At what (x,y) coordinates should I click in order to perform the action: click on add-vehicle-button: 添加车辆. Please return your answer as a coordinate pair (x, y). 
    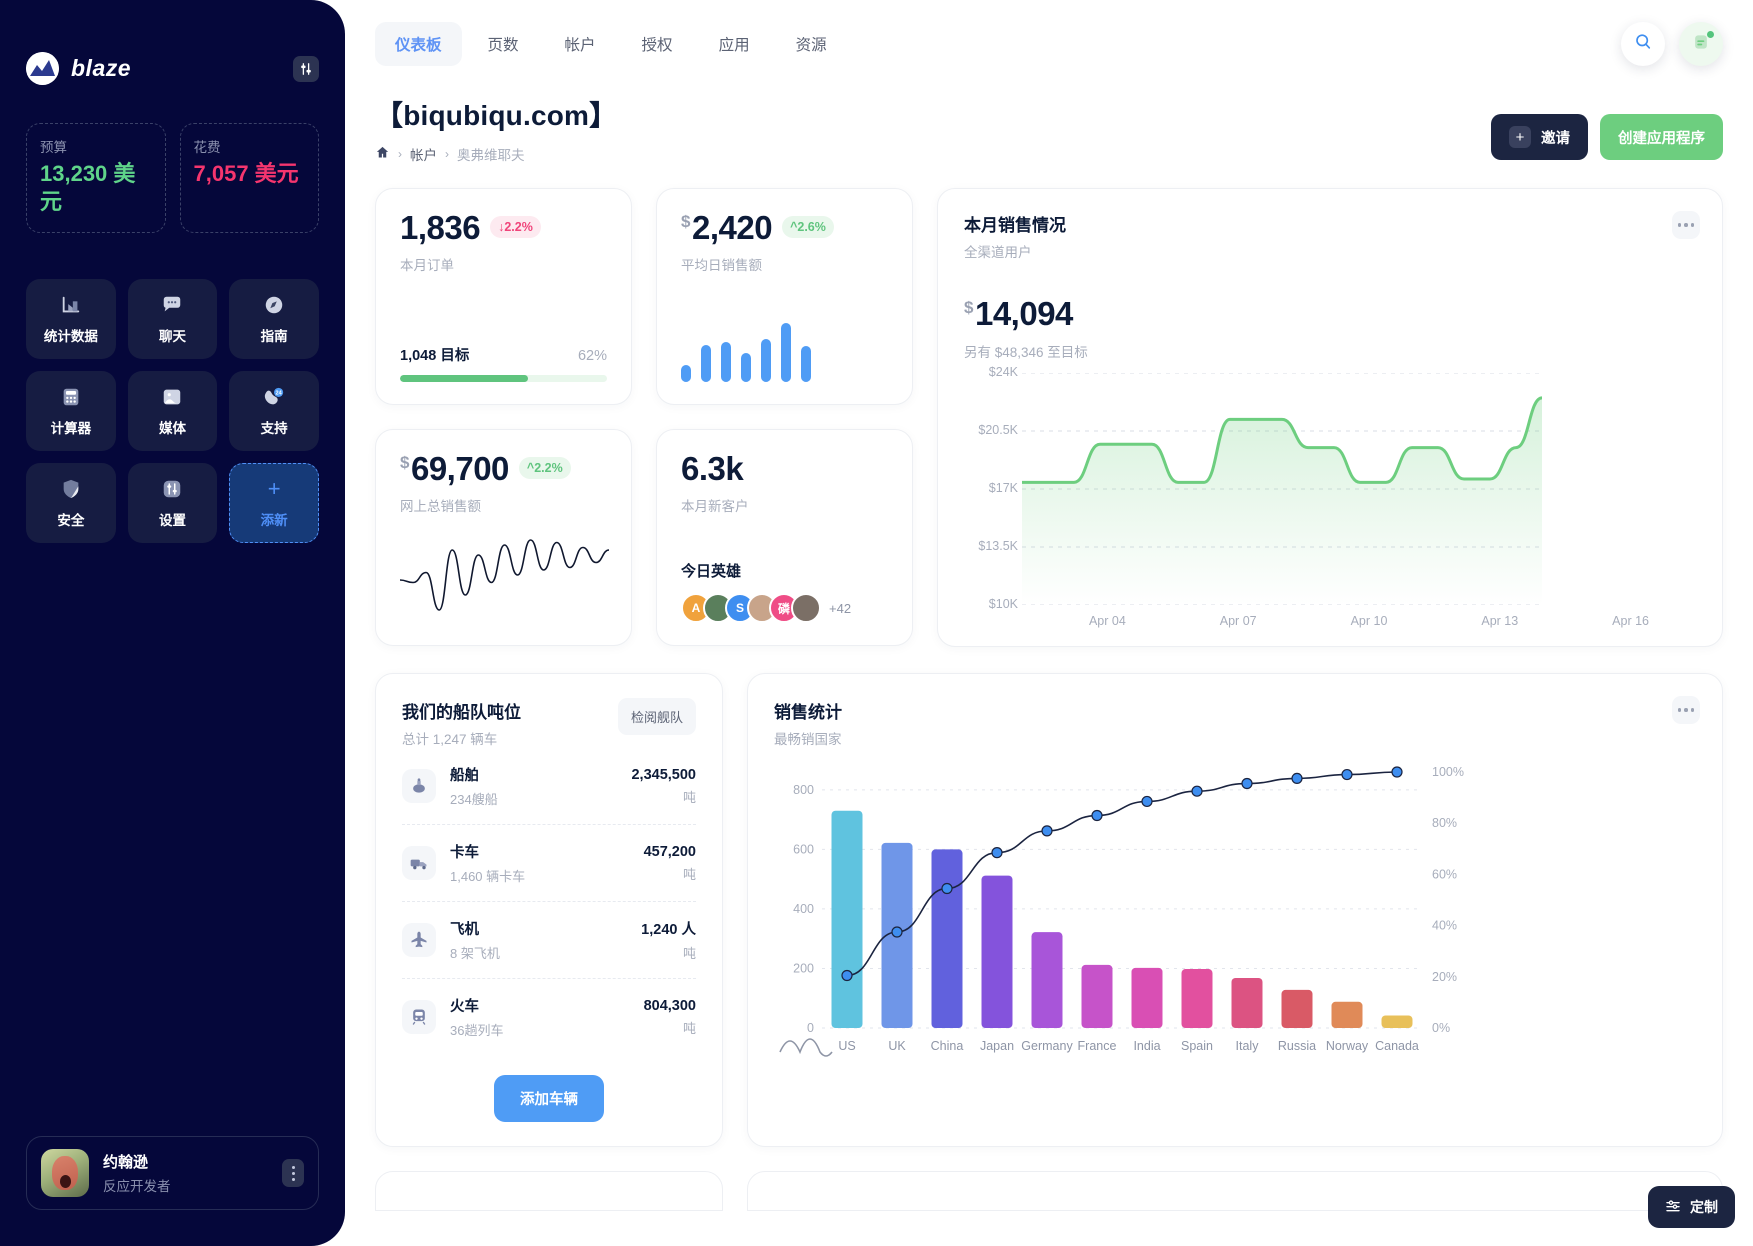
    Looking at the image, I should click on (549, 1098).